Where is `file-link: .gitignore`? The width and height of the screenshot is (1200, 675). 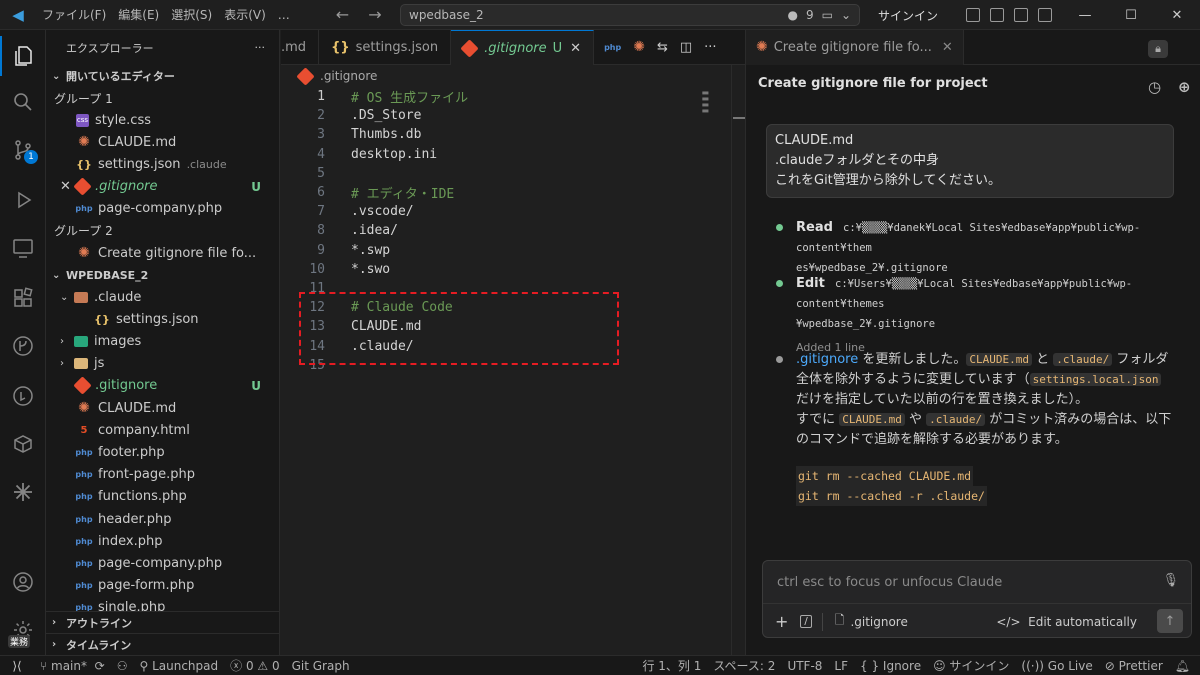
file-link: .gitignore is located at coordinates (827, 359).